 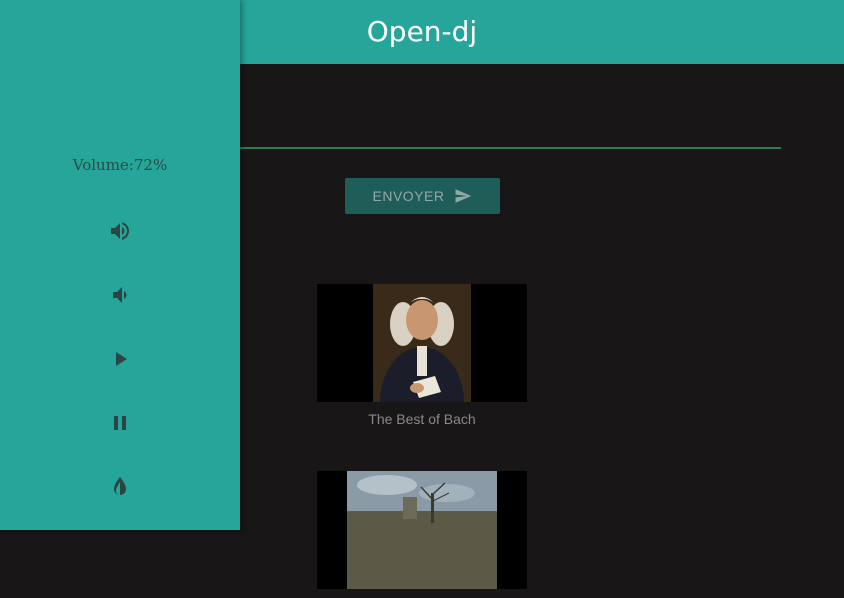 I want to click on send-button: ENVOYER, so click(x=422, y=196).